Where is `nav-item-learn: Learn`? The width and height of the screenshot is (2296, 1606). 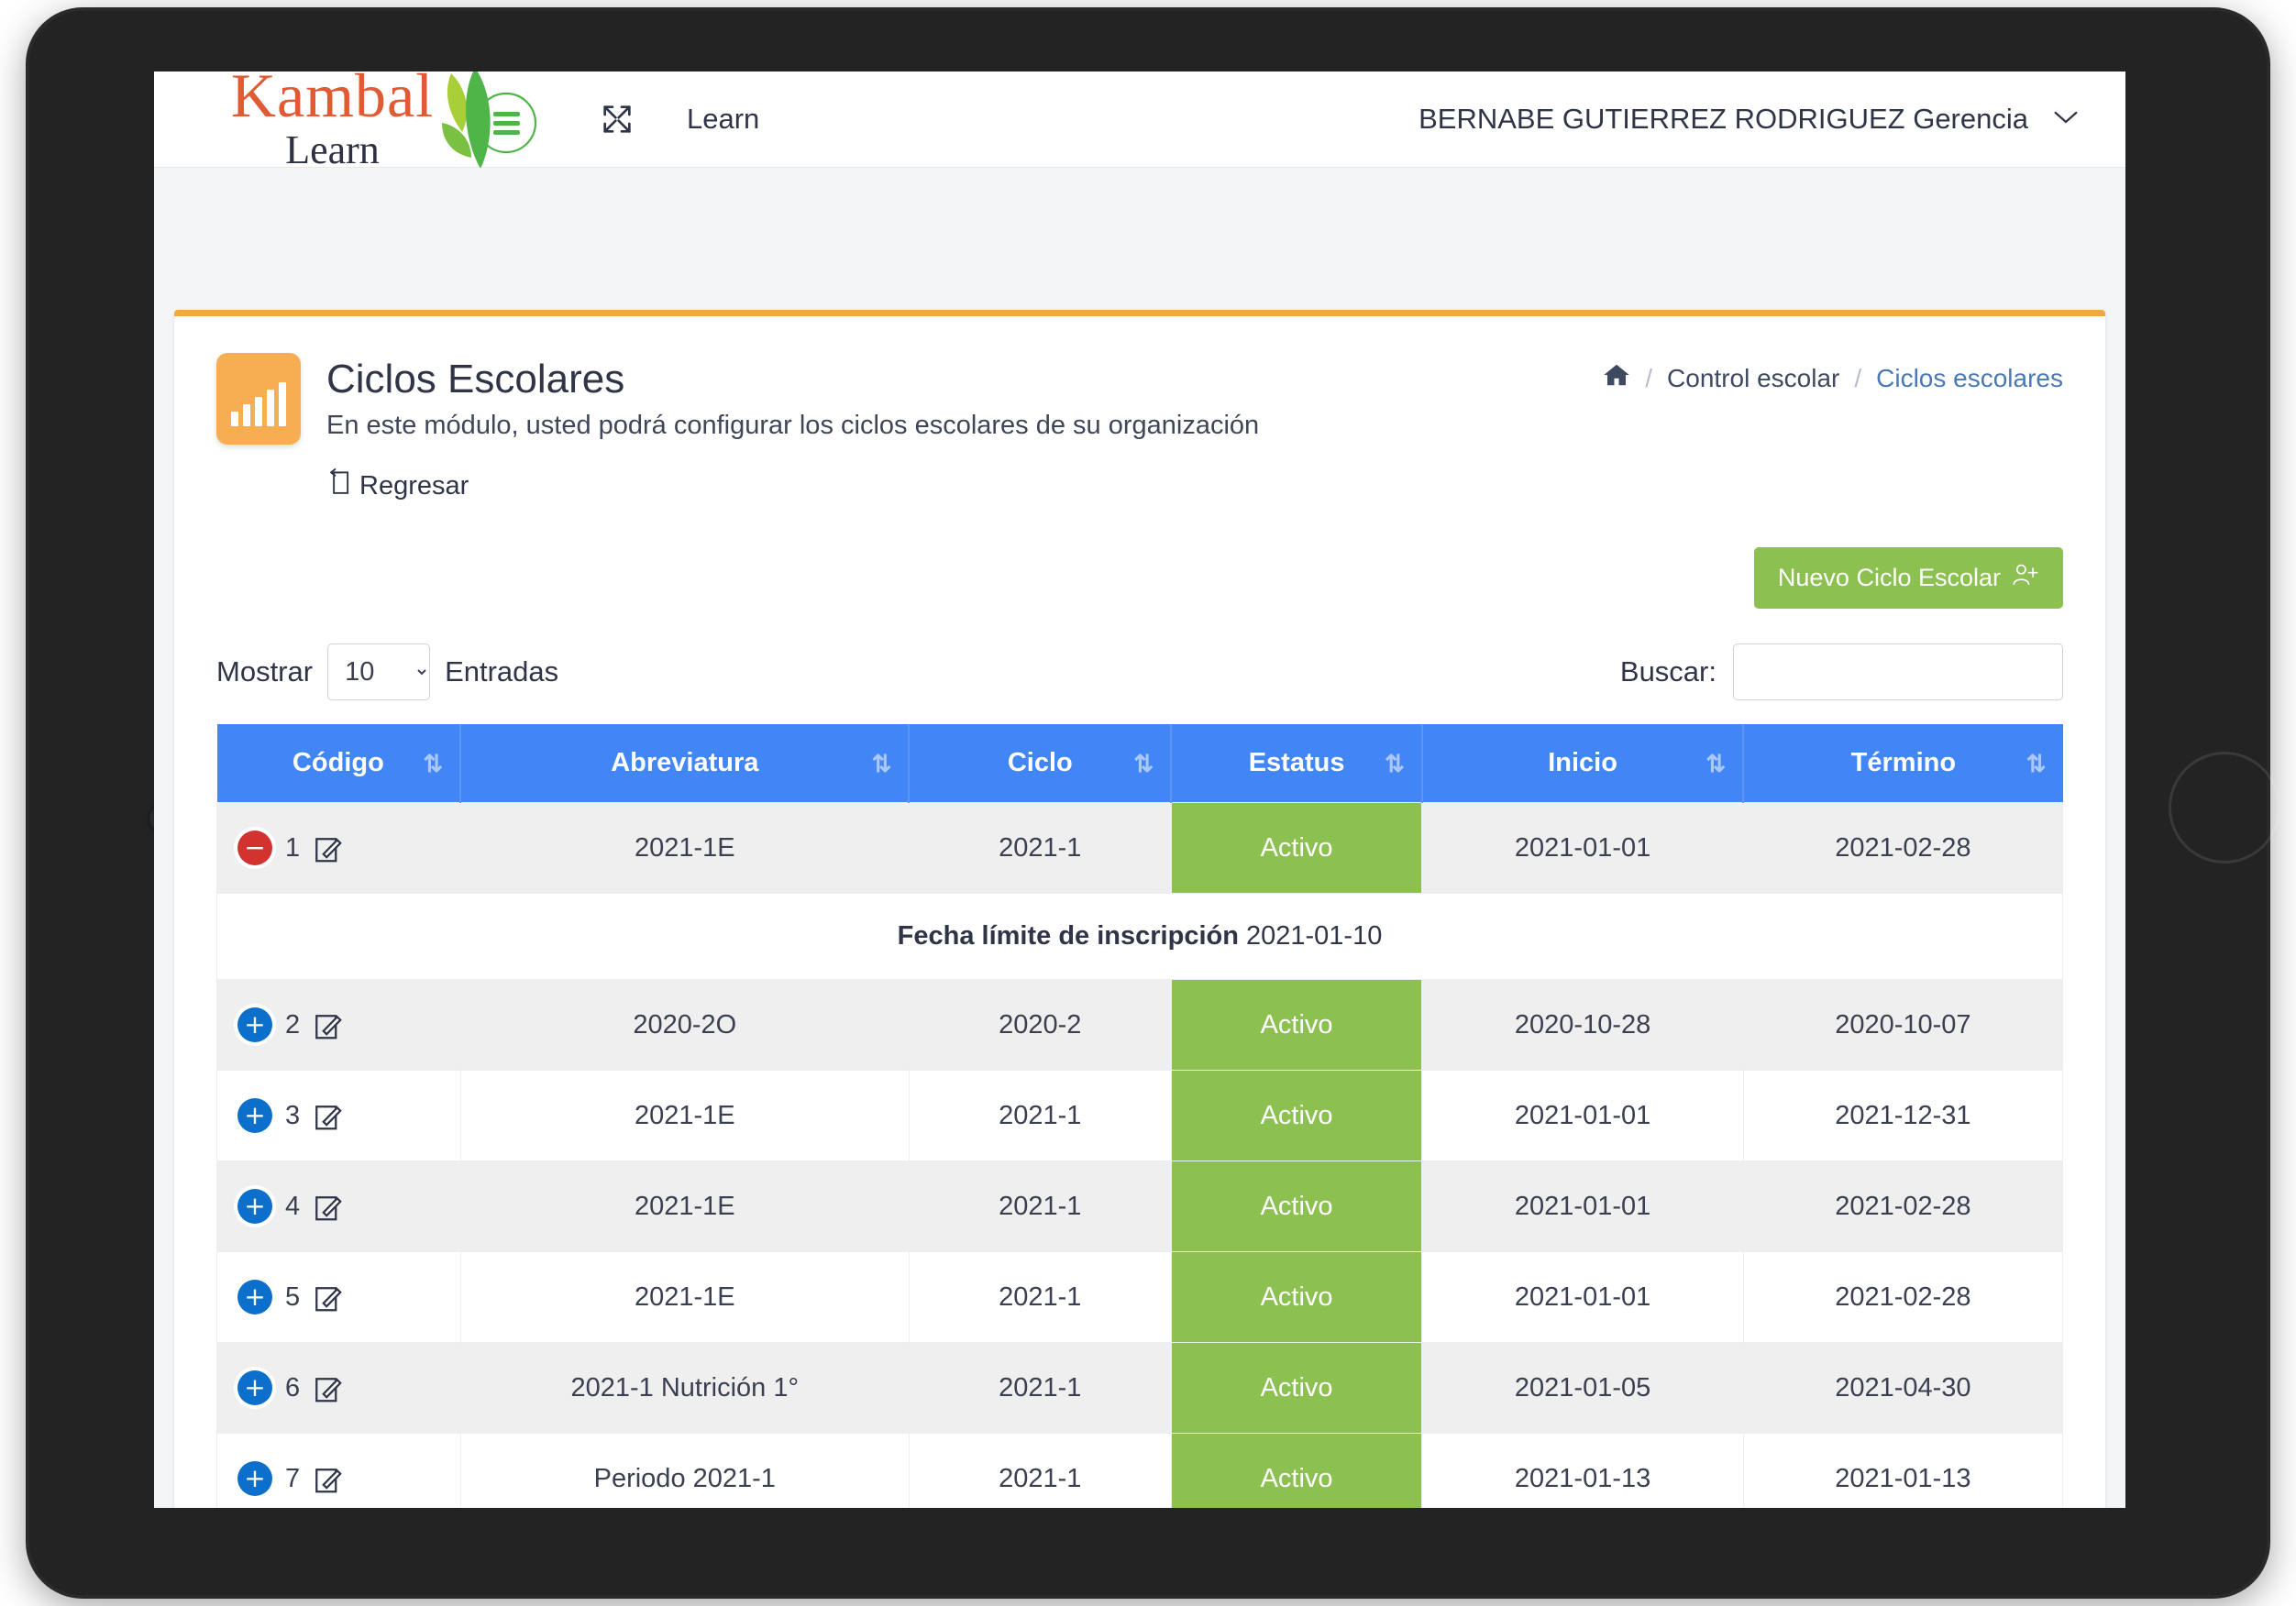
nav-item-learn: Learn is located at coordinates (723, 119).